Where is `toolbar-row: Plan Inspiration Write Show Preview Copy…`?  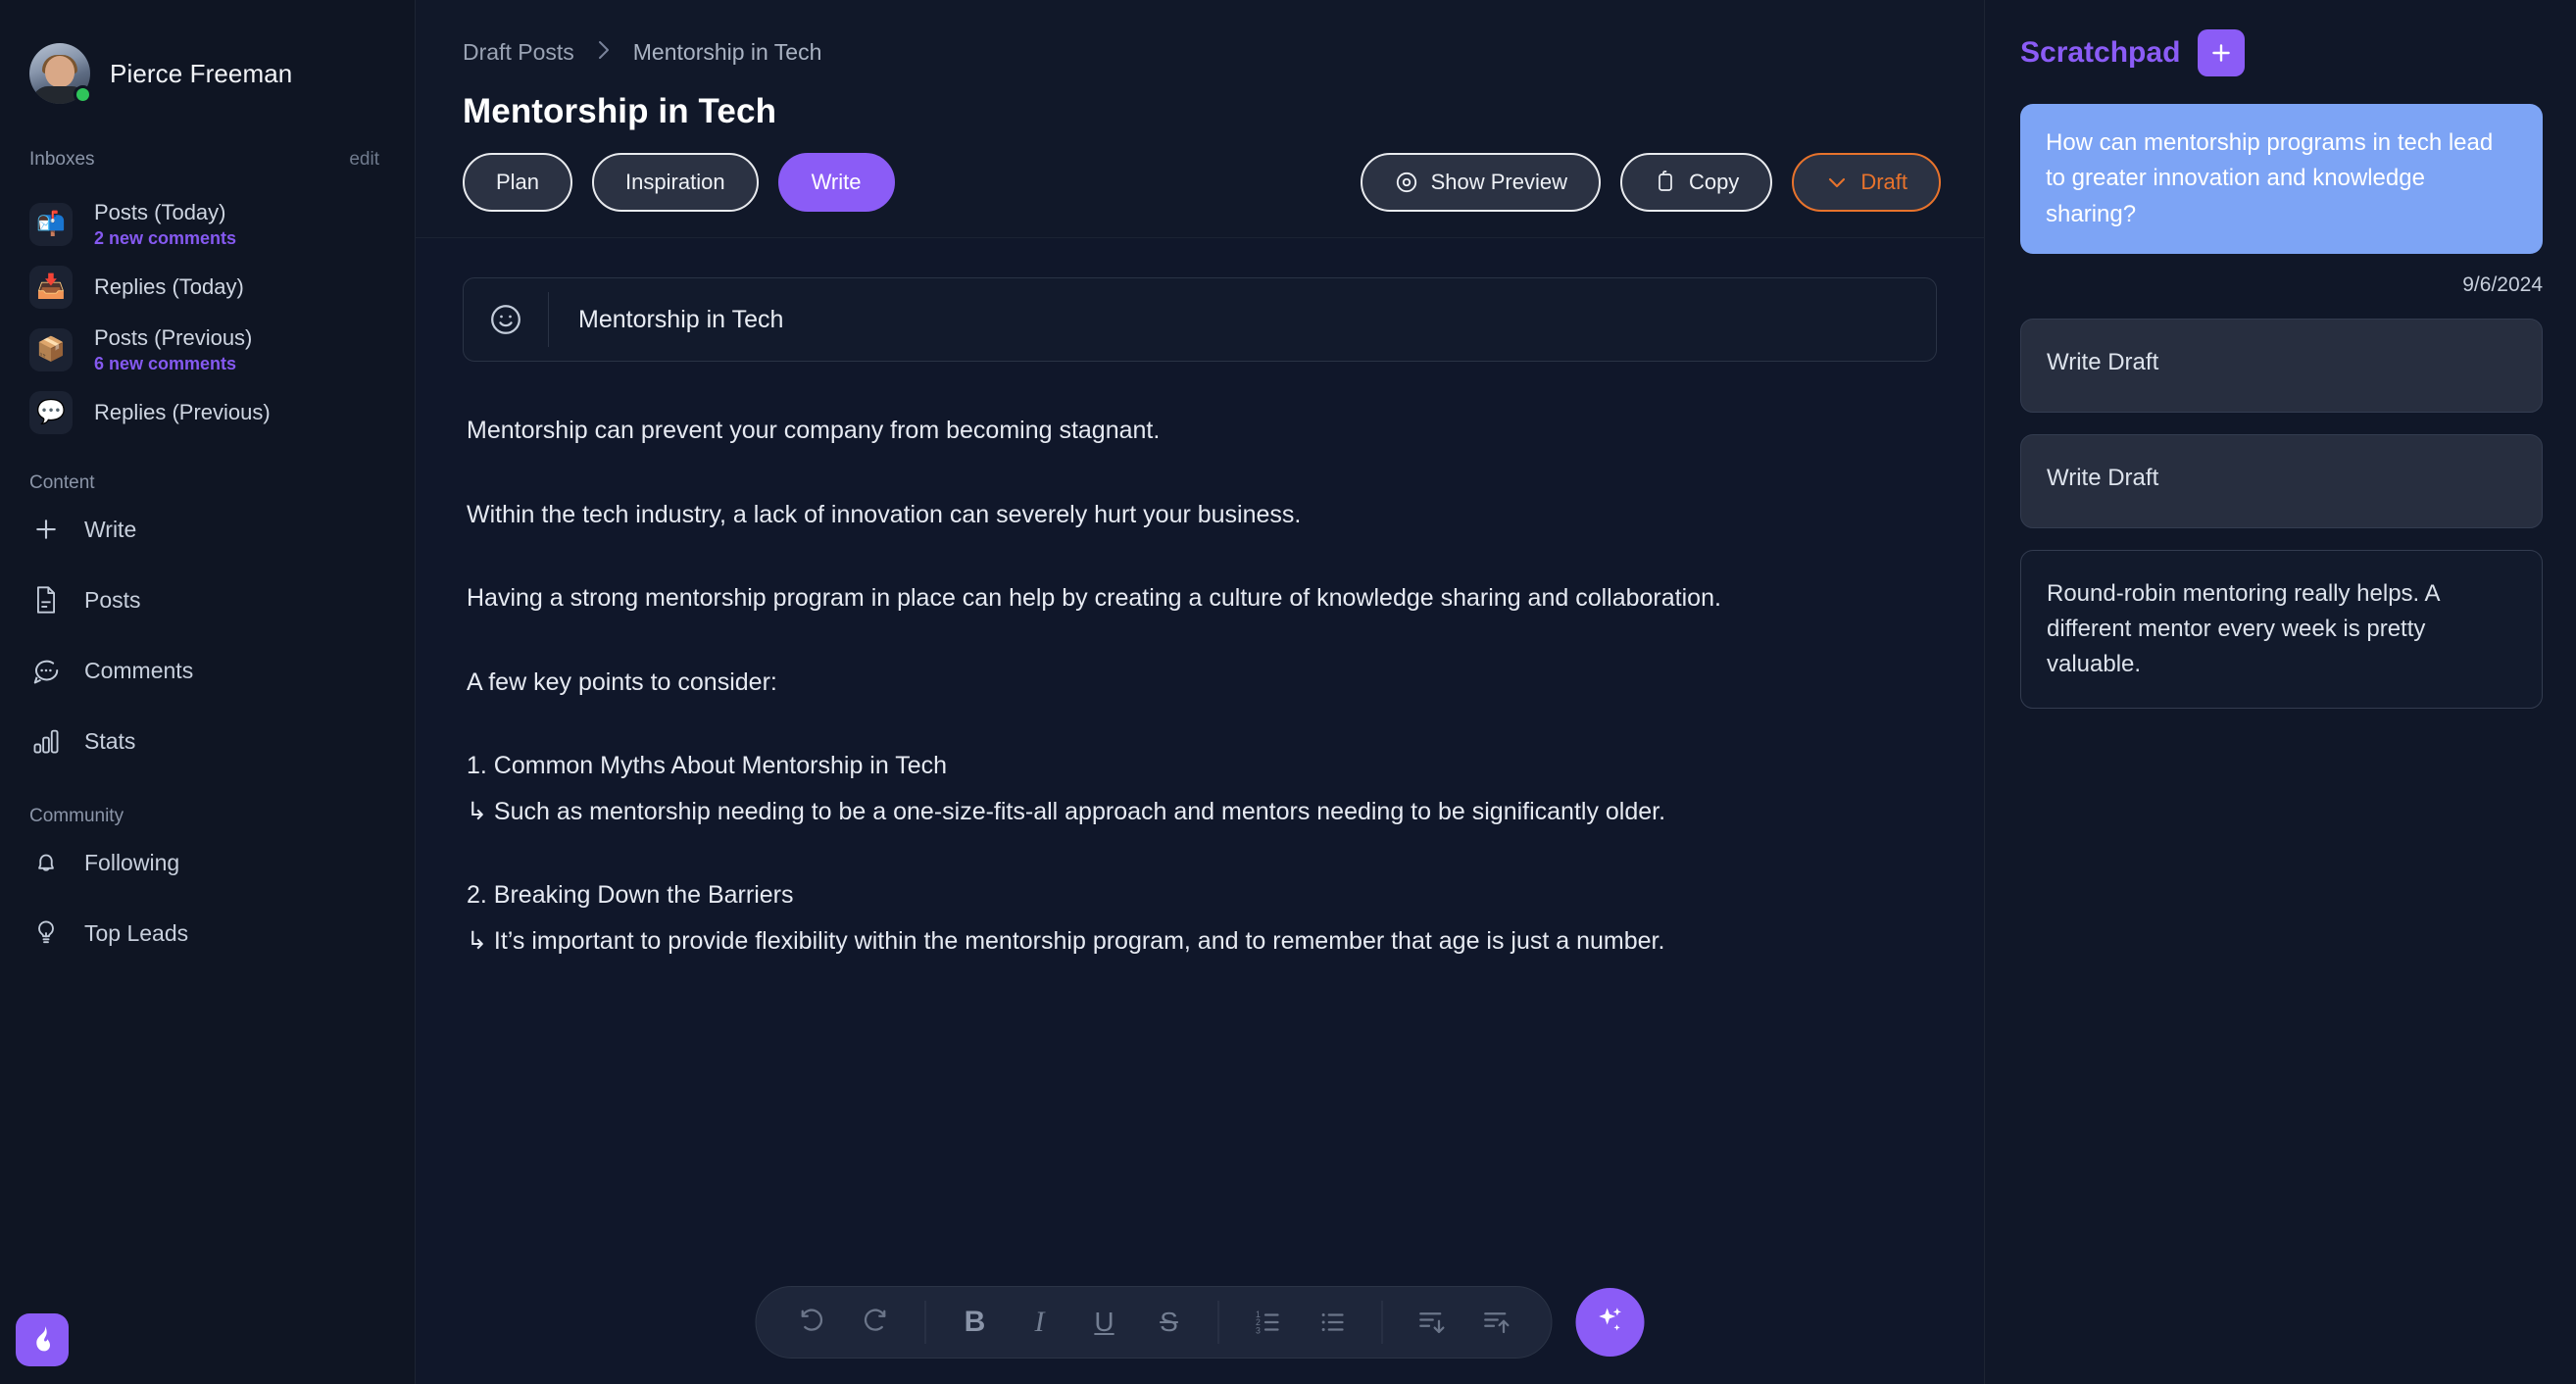 toolbar-row: Plan Inspiration Write Show Preview Copy… is located at coordinates (1202, 195).